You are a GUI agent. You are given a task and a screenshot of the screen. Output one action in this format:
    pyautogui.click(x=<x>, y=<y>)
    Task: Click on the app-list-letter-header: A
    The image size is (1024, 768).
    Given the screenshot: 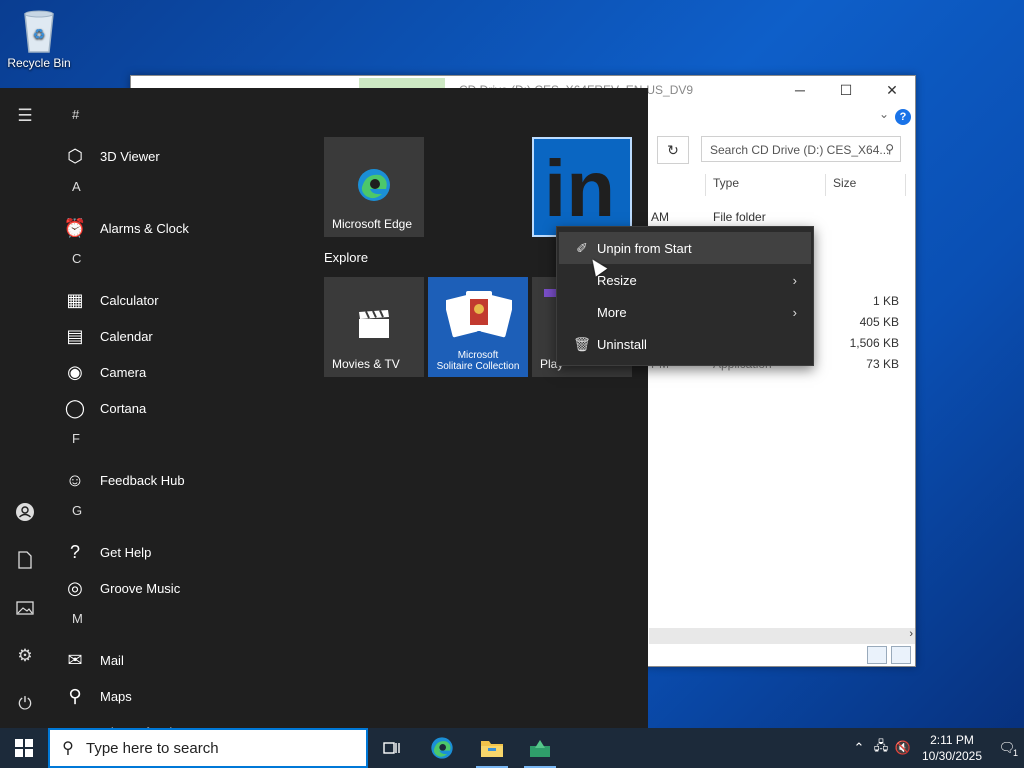 What is the action you would take?
    pyautogui.click(x=183, y=192)
    